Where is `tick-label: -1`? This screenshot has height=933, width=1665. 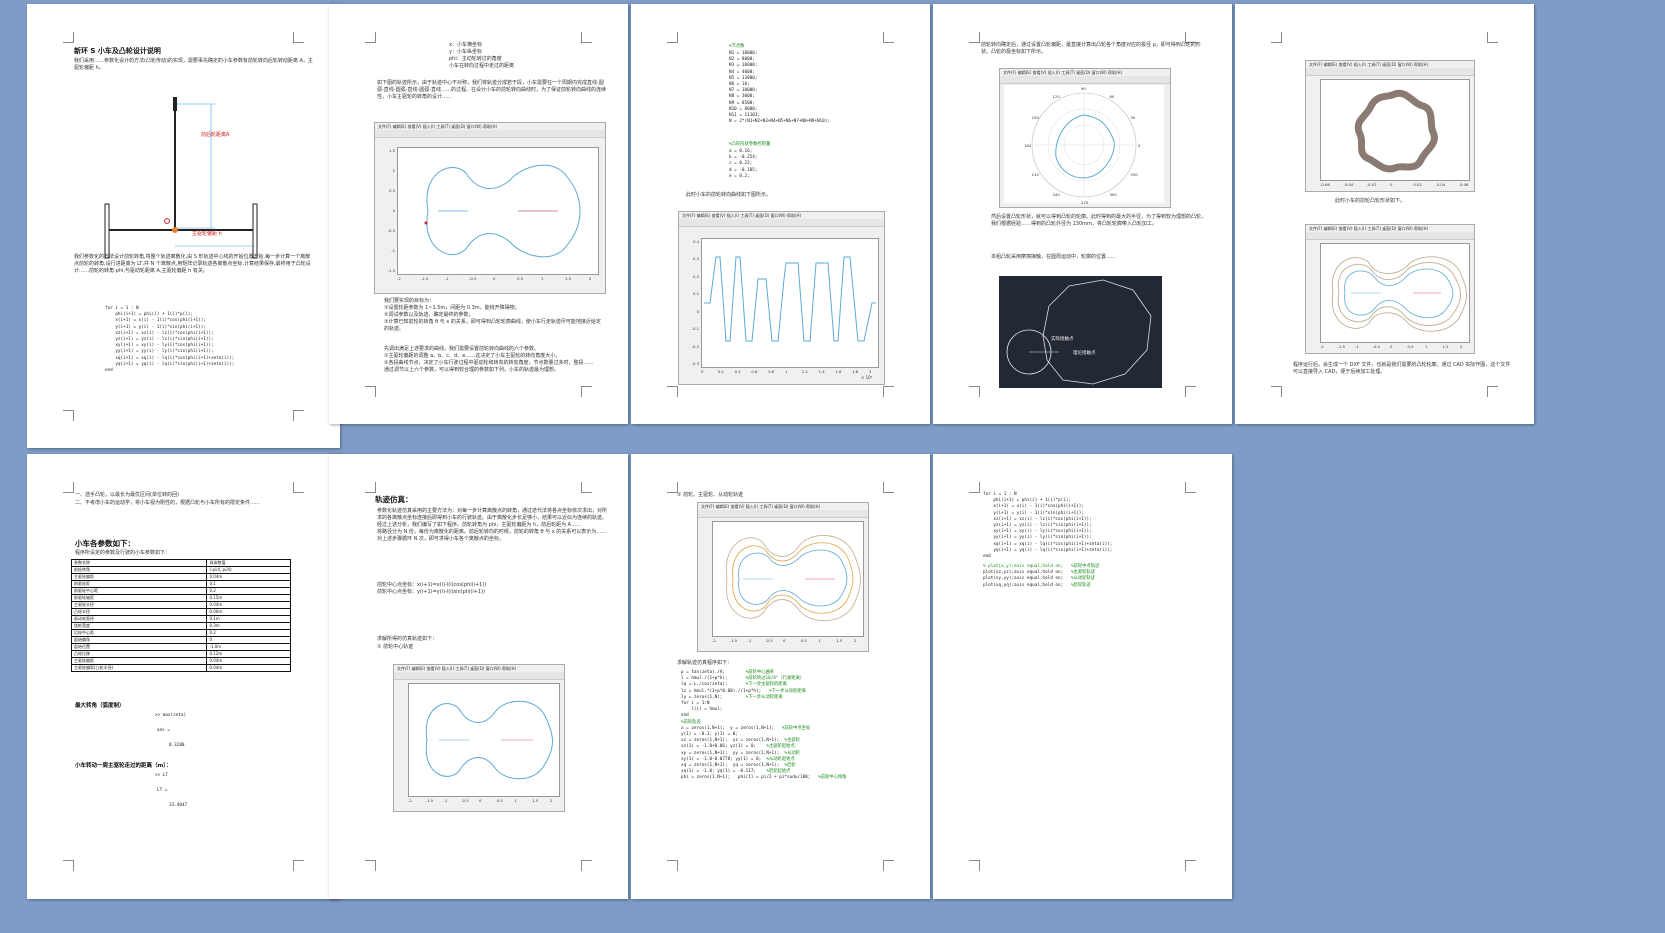
tick-label: -1 is located at coordinates (1357, 346).